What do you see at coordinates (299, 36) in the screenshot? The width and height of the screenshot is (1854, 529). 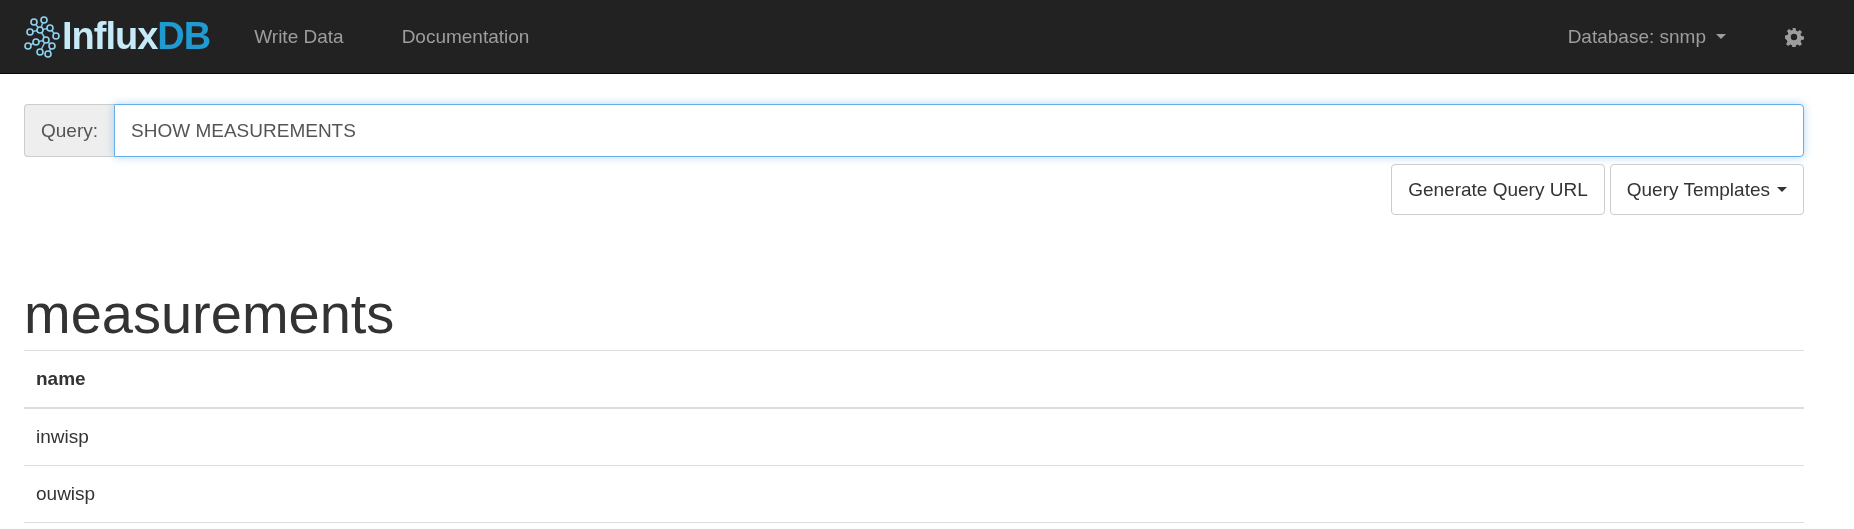 I see `nav-link: Write Data` at bounding box center [299, 36].